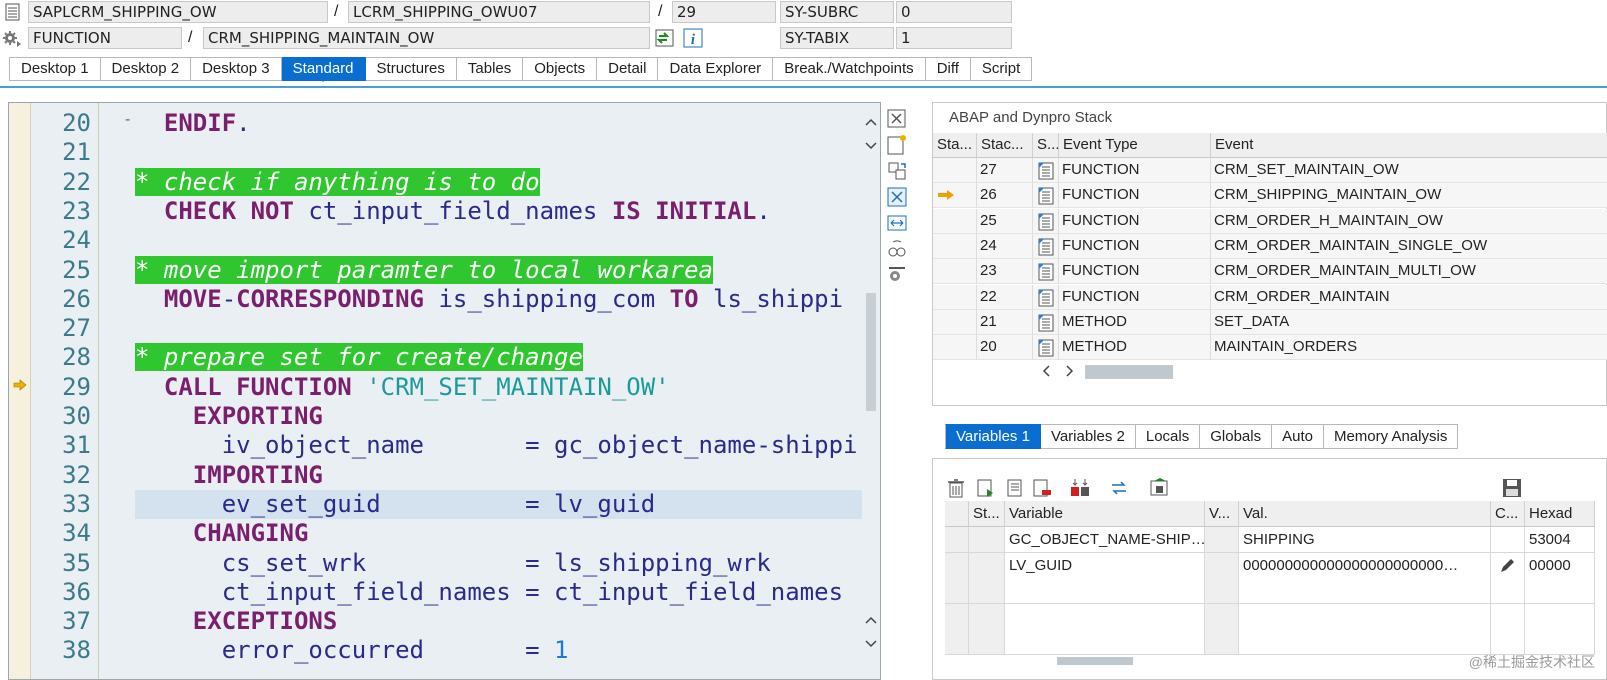 Image resolution: width=1607 pixels, height=680 pixels. Describe the element at coordinates (439, 328) in the screenshot. I see `code-line: 27` at that location.